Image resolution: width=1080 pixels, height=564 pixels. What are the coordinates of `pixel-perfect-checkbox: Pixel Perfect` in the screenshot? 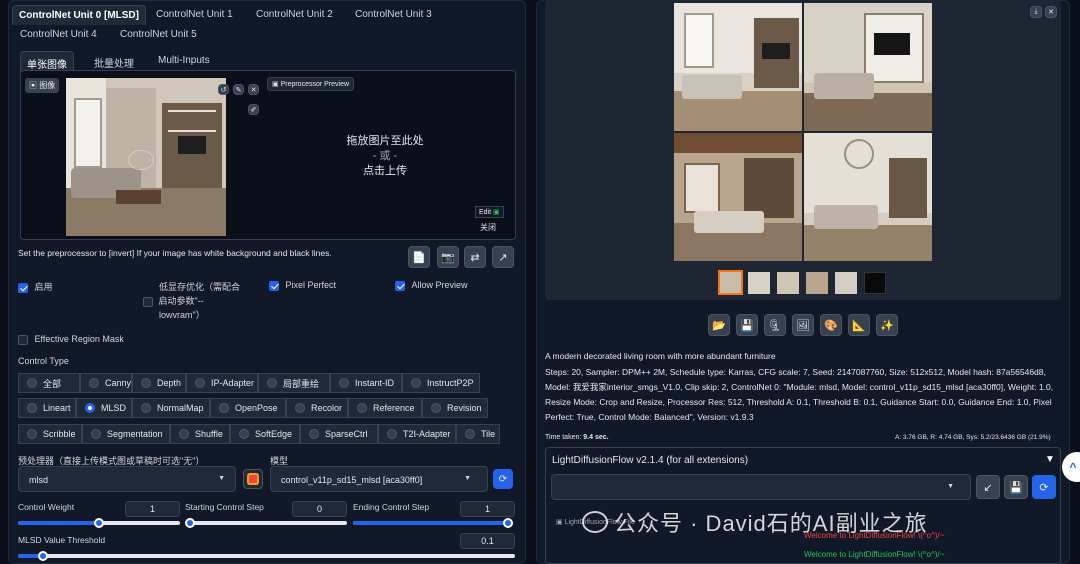 It's located at (302, 285).